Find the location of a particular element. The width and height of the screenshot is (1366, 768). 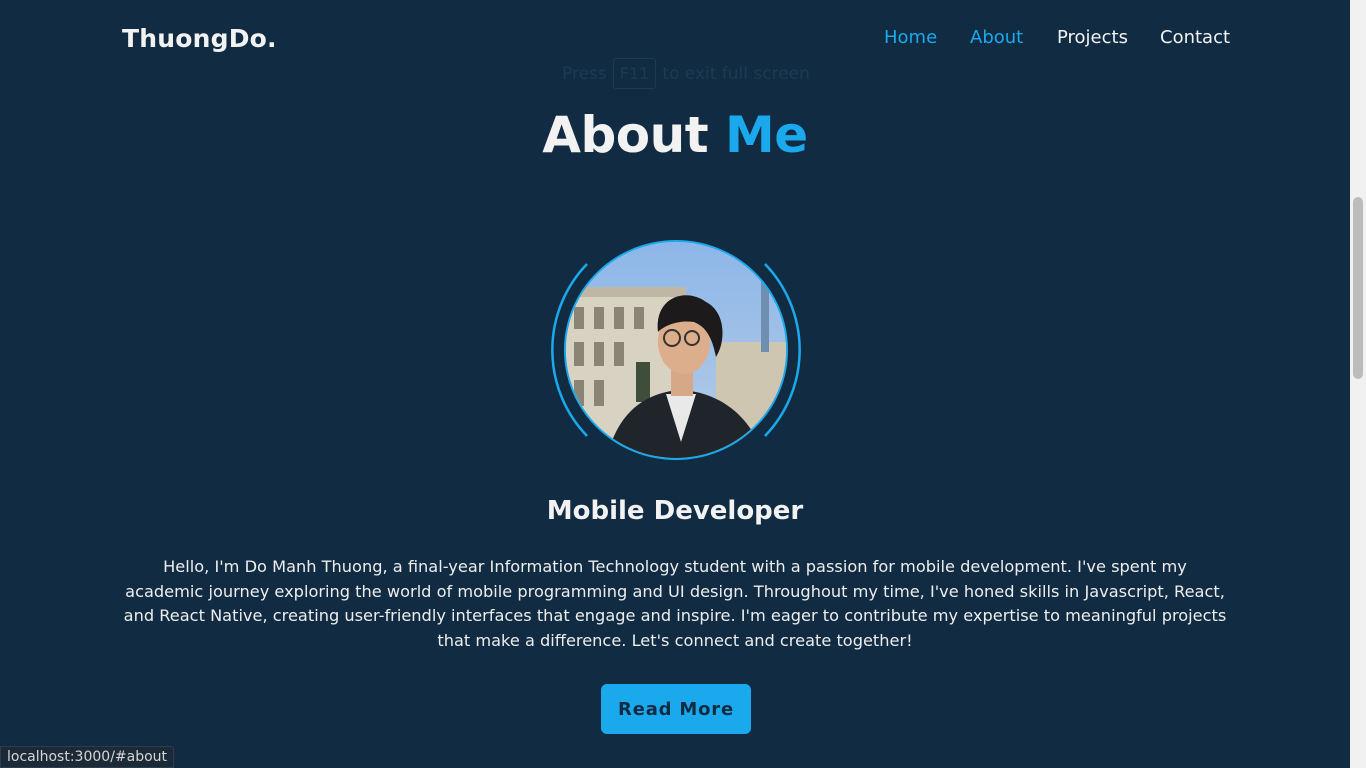

nav-item-about: About is located at coordinates (996, 37).